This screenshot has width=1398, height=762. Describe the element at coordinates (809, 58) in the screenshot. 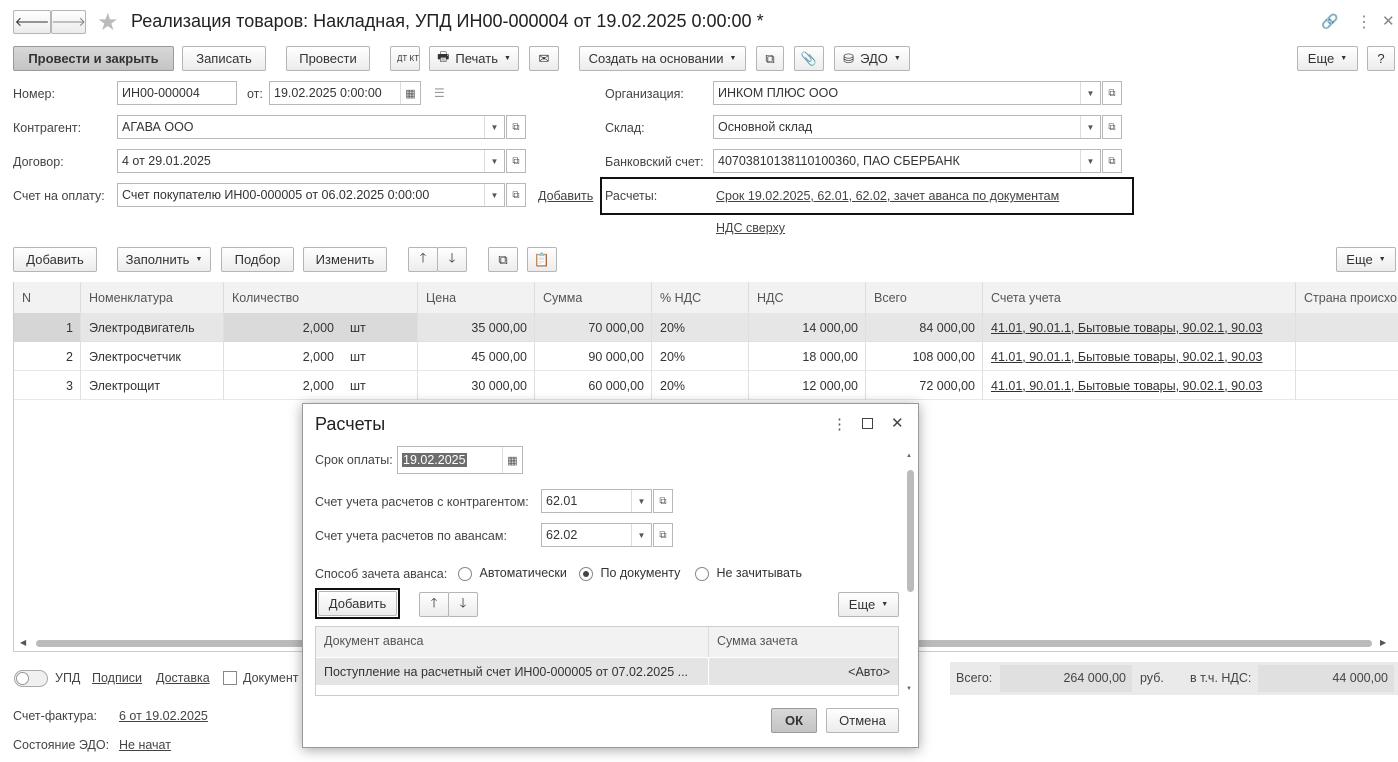

I see `attach-button: 📎` at that location.